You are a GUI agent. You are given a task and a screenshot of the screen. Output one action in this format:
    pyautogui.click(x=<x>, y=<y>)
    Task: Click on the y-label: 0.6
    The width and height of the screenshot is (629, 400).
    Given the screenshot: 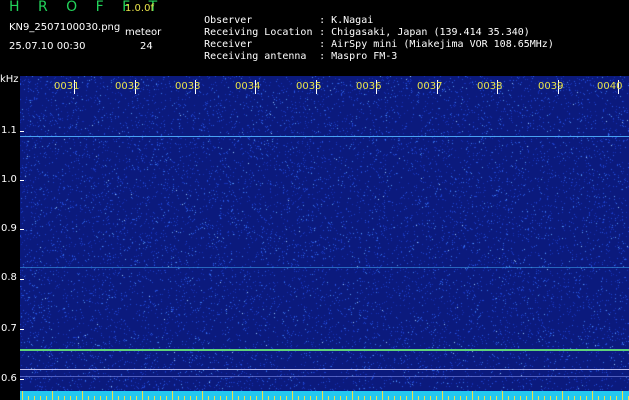 What is the action you would take?
    pyautogui.click(x=9, y=378)
    